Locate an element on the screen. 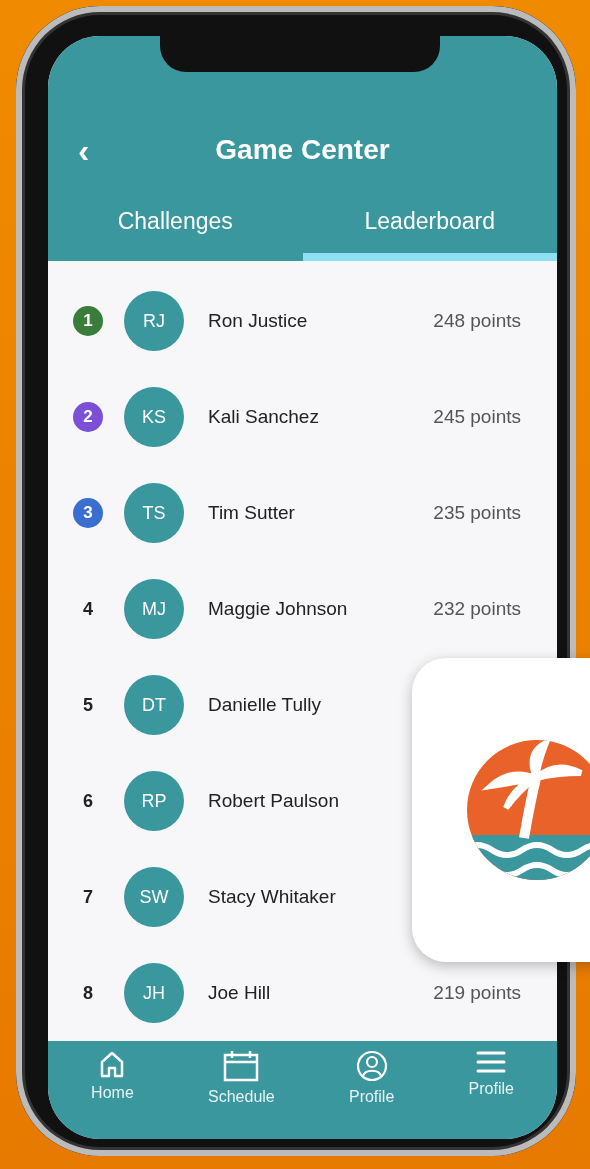 The height and width of the screenshot is (1169, 590). player-name: Kali Sanchez is located at coordinates (264, 417).